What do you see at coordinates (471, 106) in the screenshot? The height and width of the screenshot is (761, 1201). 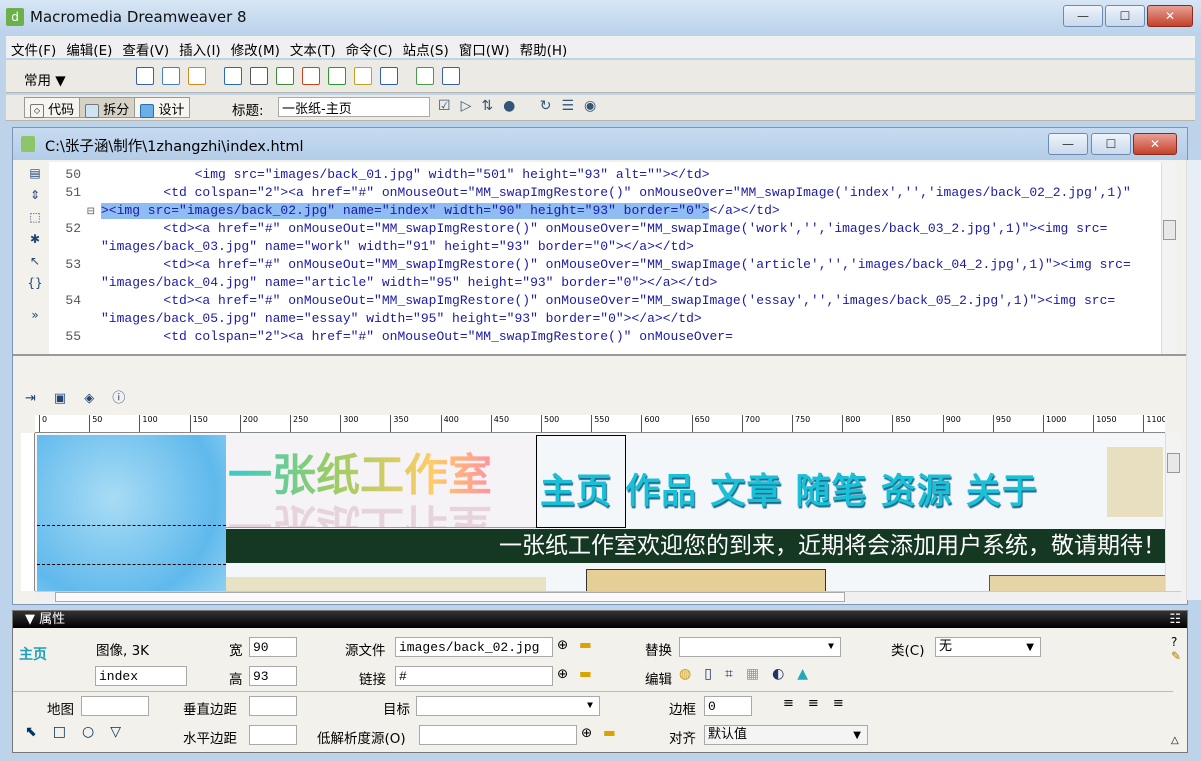 I see `file-management-icon: ▷` at bounding box center [471, 106].